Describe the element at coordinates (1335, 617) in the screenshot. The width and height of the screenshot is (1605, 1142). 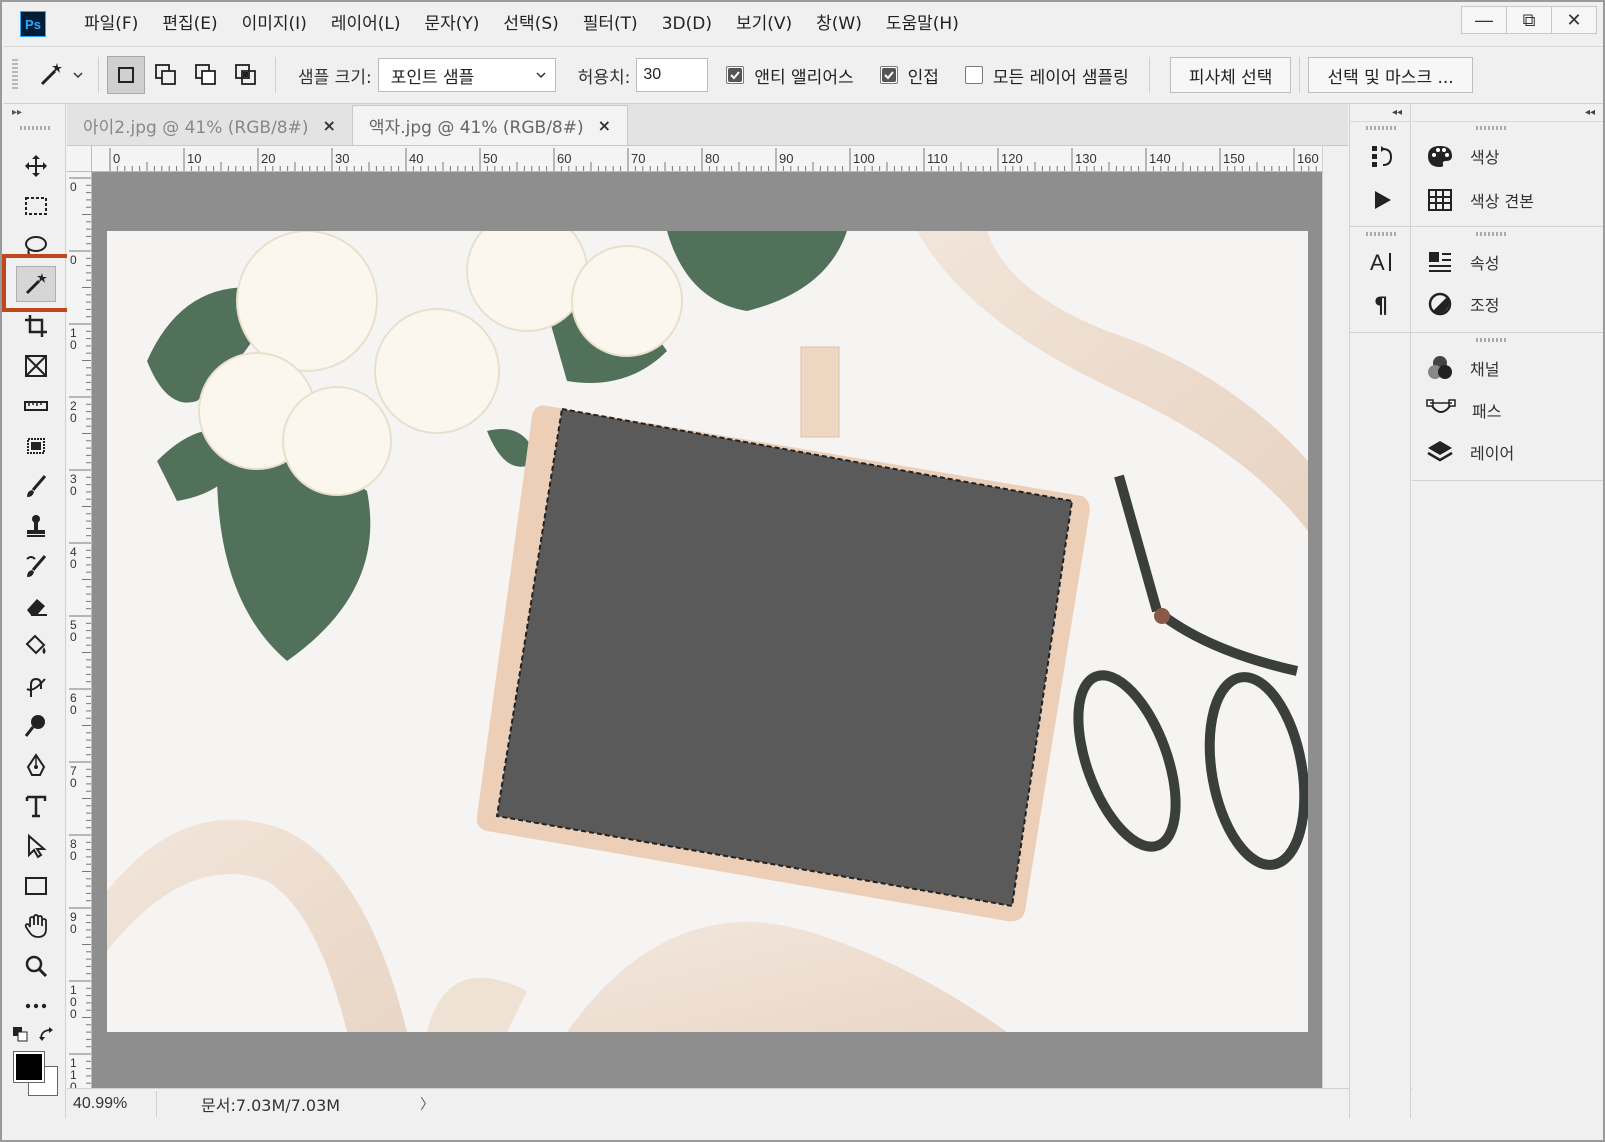
I see `vertical-scrollbar` at that location.